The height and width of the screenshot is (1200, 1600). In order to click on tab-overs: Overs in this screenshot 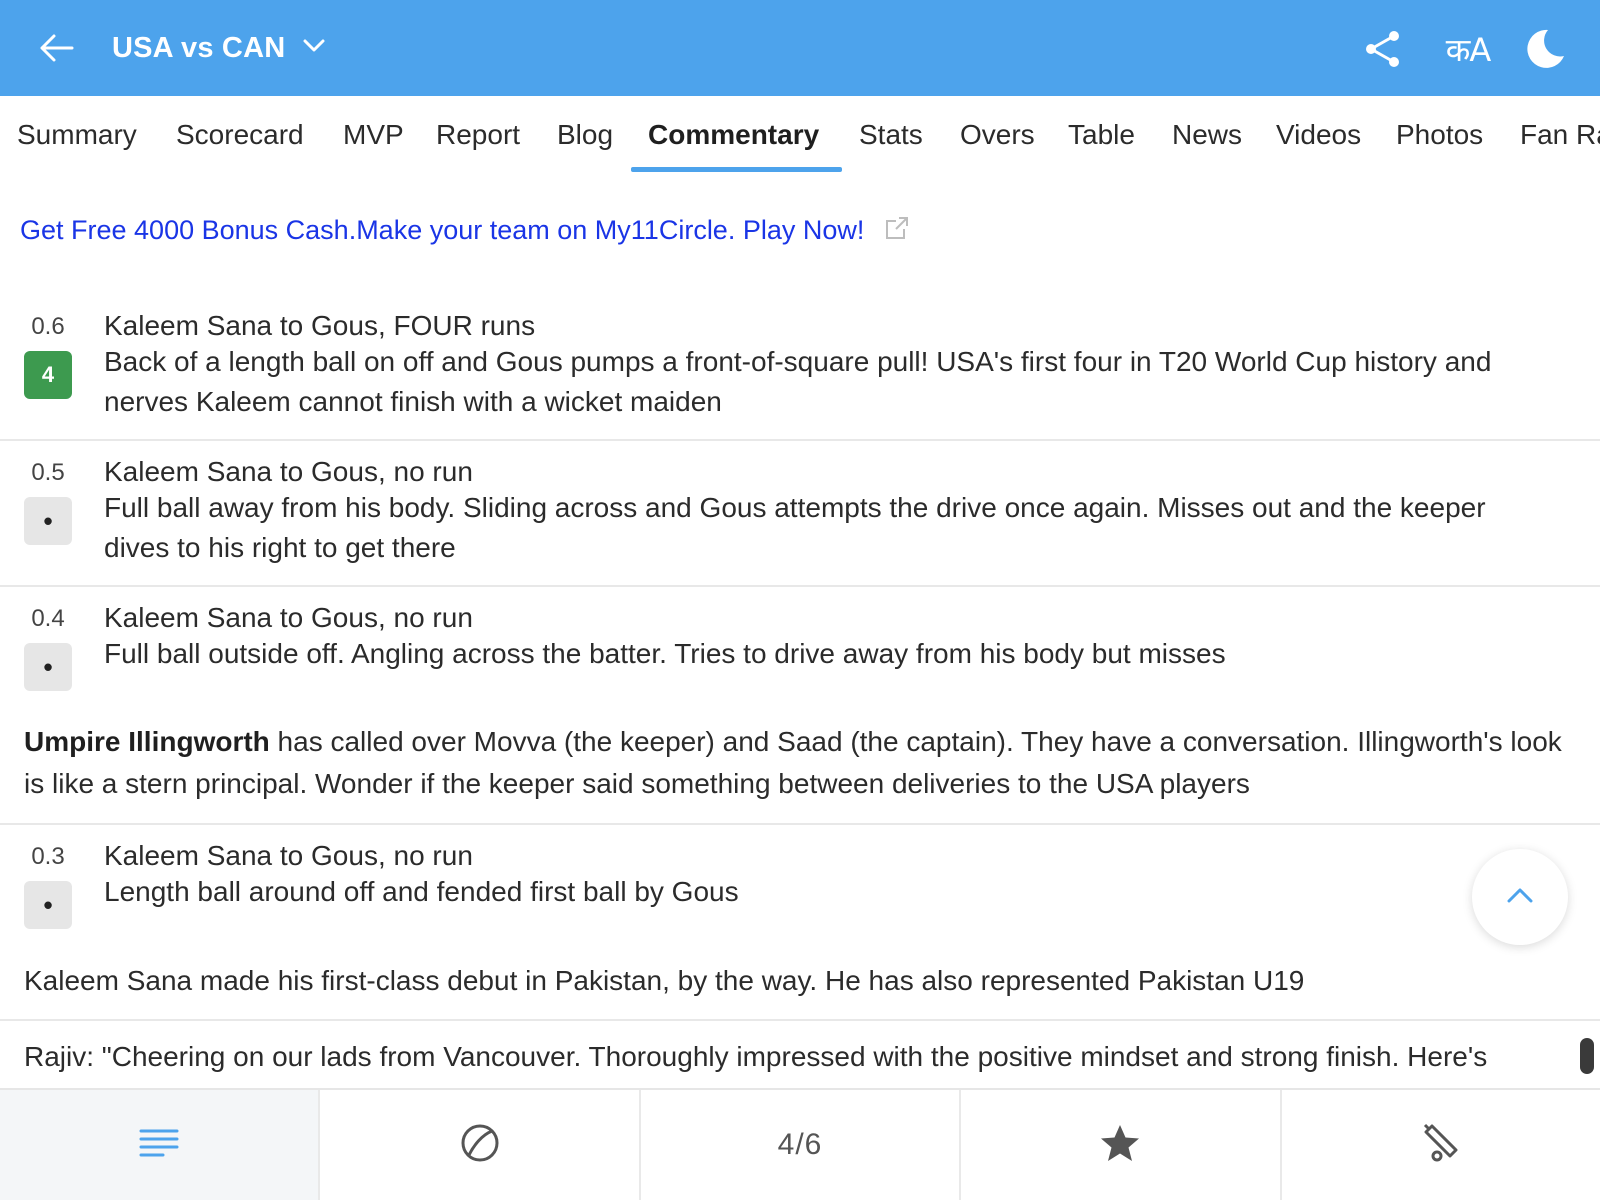, I will do `click(997, 136)`.